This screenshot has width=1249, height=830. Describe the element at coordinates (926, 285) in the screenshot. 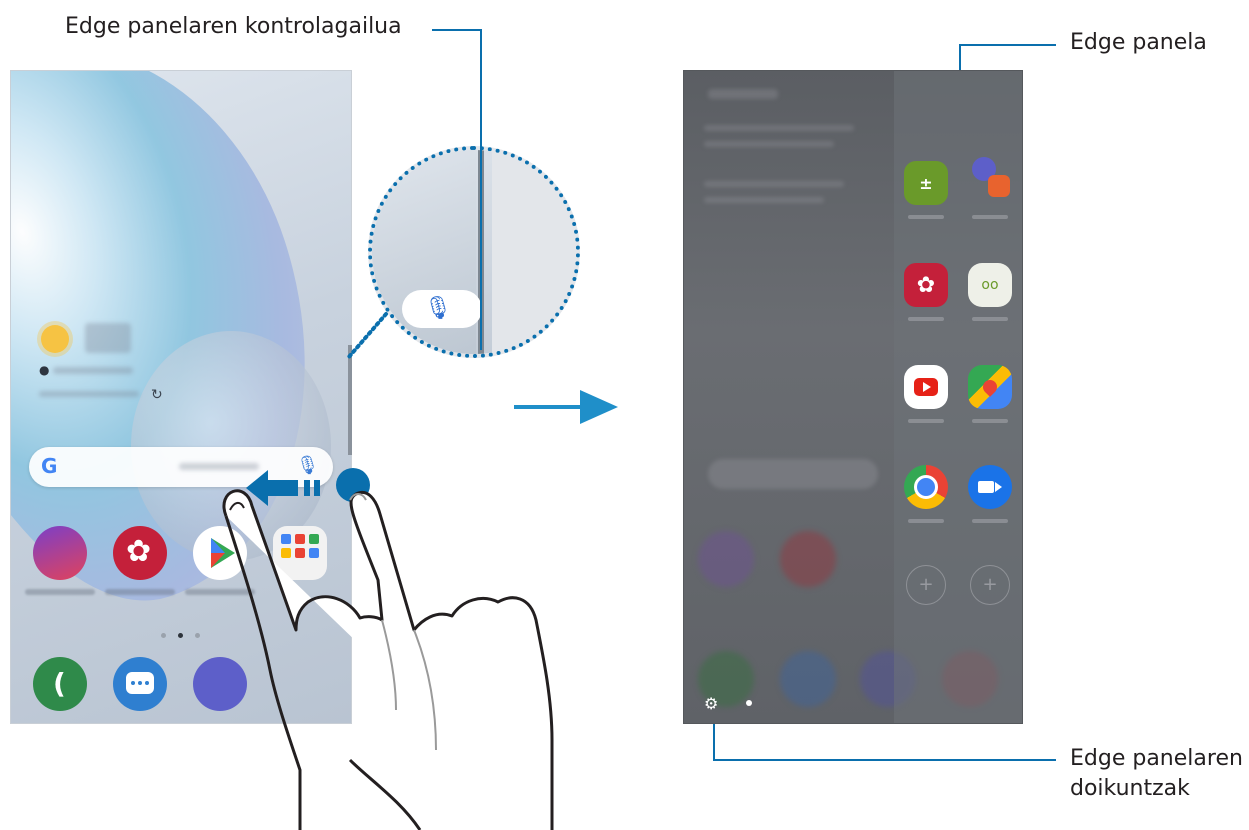

I see `gallery-app-icon: ✿` at that location.